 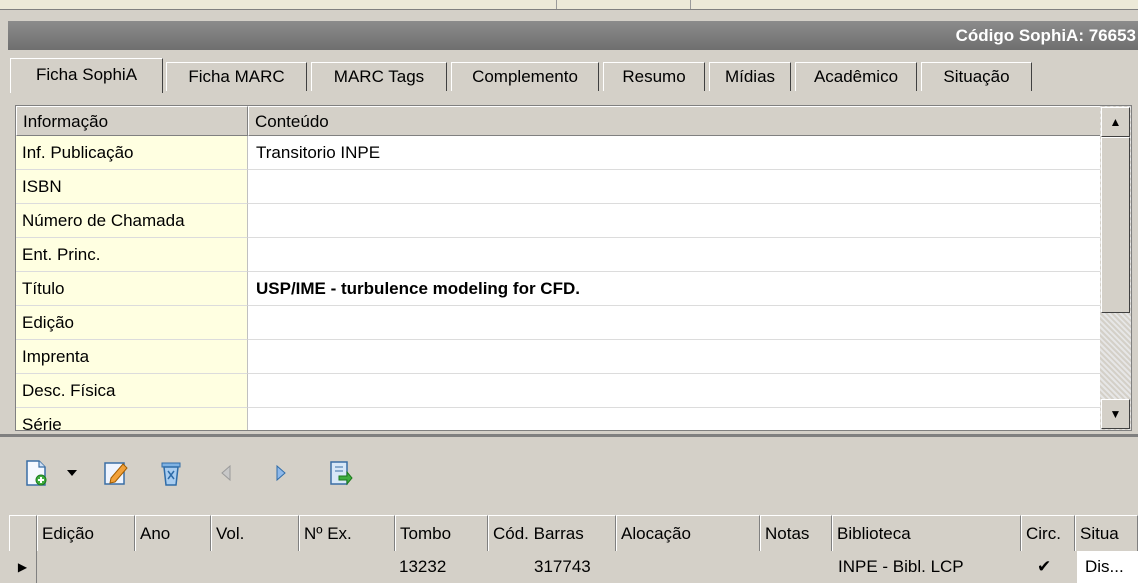 I want to click on next-button, so click(x=281, y=473).